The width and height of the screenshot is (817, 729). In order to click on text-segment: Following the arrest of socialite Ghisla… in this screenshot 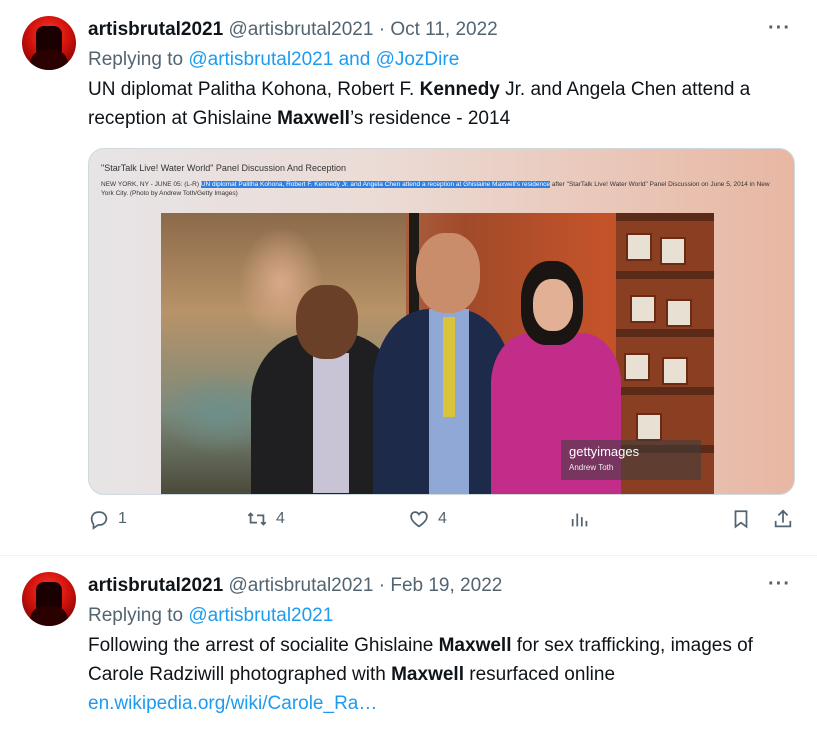, I will do `click(263, 645)`.